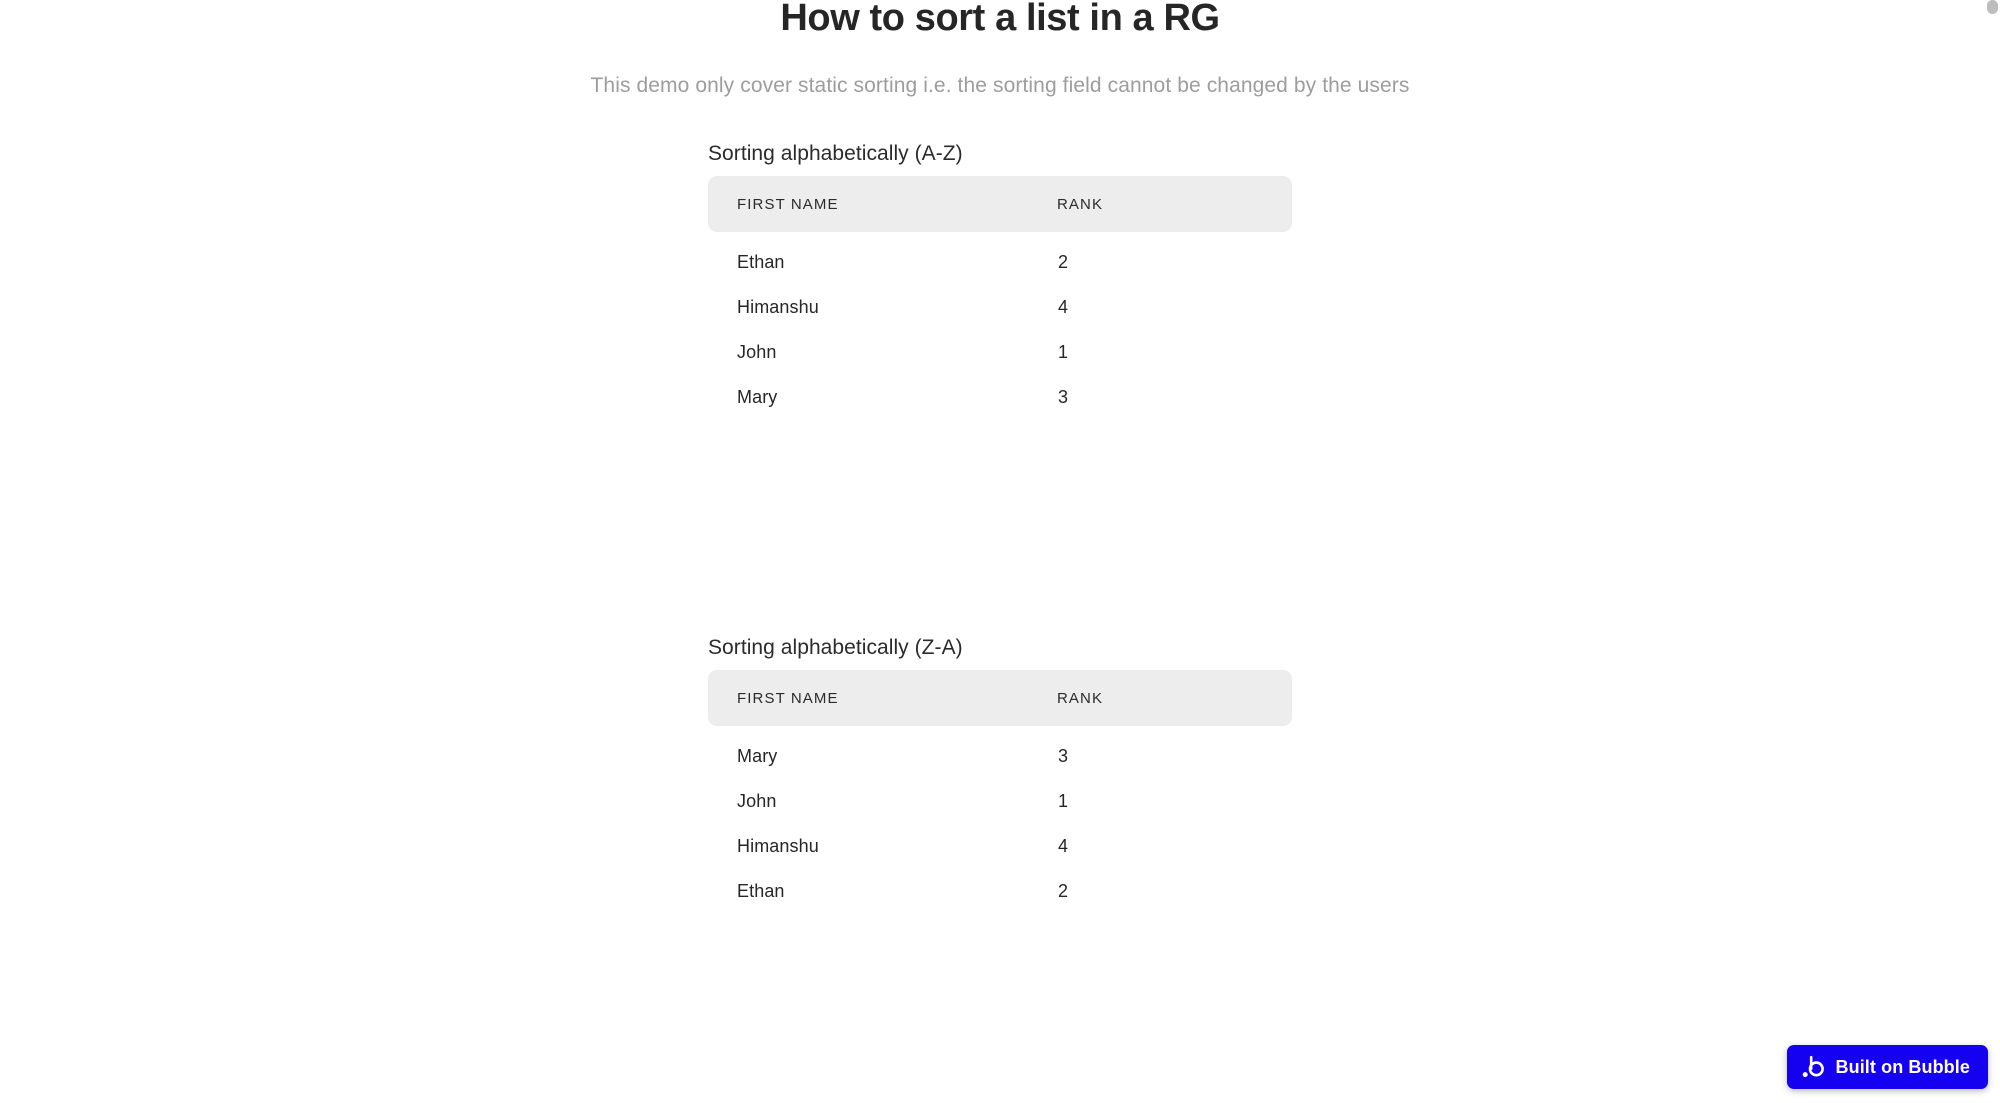 Image resolution: width=2000 pixels, height=1103 pixels. I want to click on repeating-group: FIRST NAME RANK Mary 3 John 1 Himanshu 4 Ethan 2, so click(1000, 791).